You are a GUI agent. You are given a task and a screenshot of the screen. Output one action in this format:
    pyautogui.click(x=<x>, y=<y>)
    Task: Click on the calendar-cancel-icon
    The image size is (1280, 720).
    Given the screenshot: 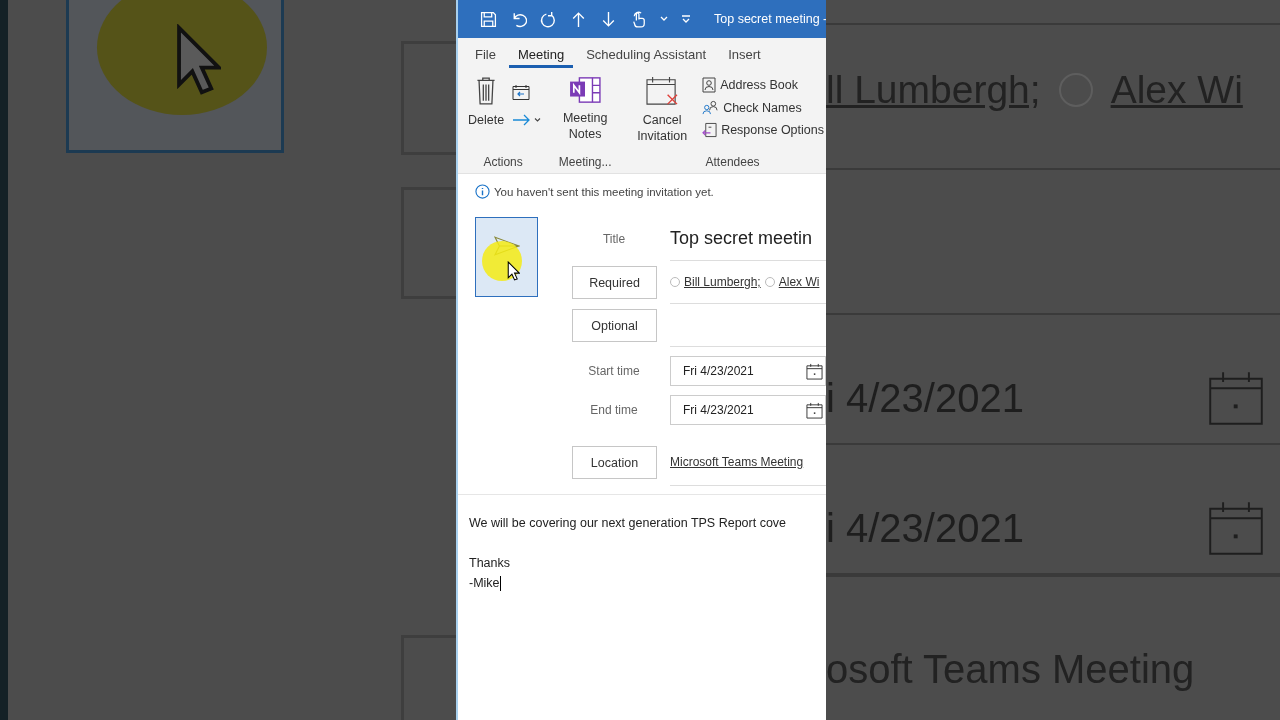 What is the action you would take?
    pyautogui.click(x=662, y=91)
    